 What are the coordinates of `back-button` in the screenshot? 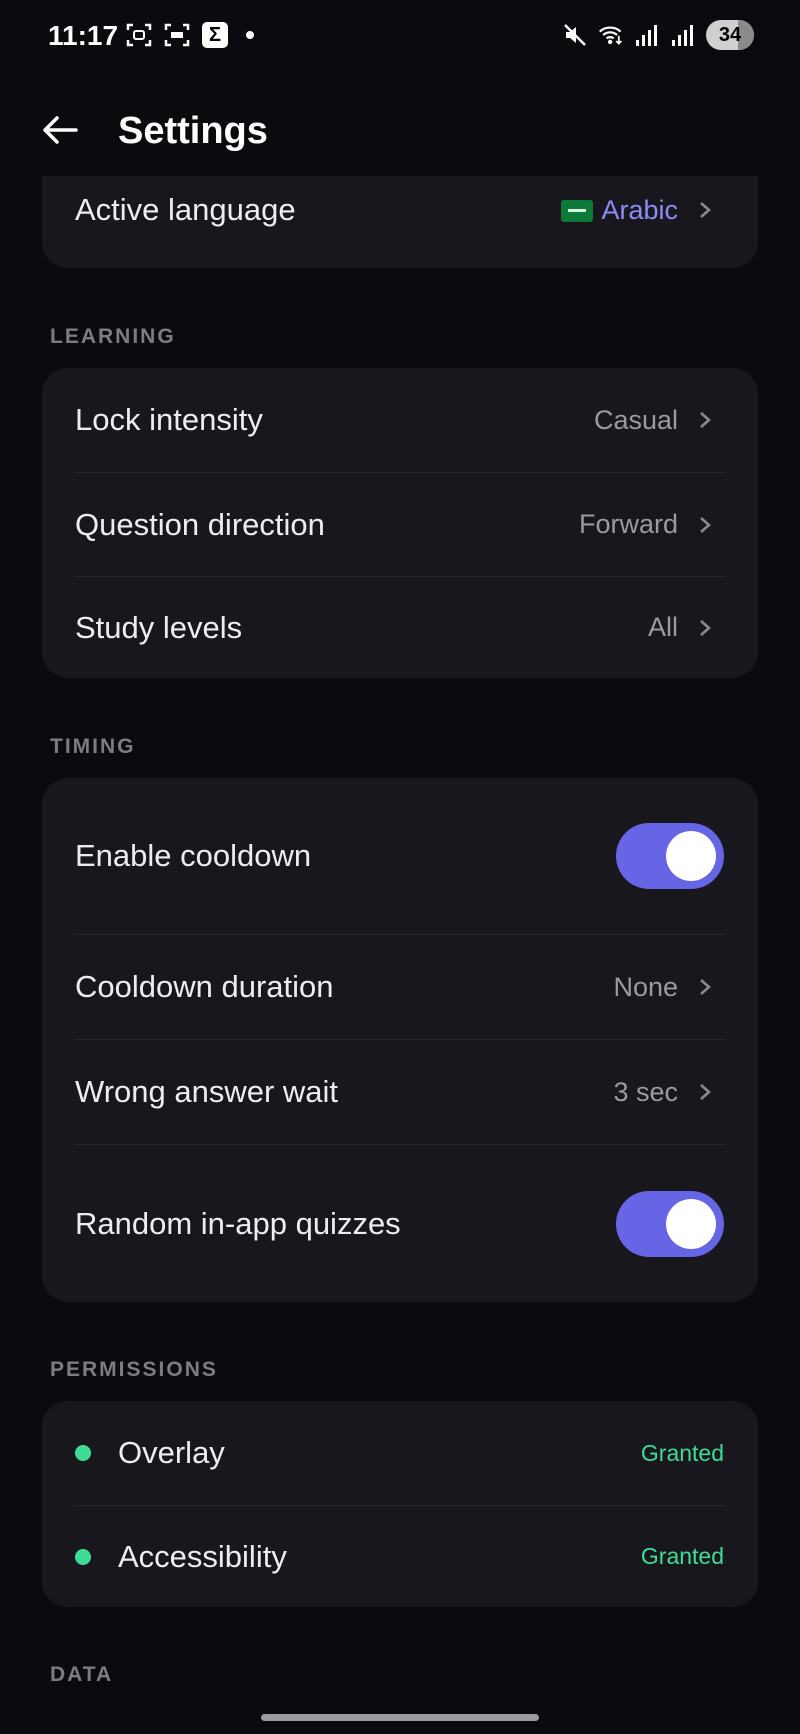 It's located at (60, 130).